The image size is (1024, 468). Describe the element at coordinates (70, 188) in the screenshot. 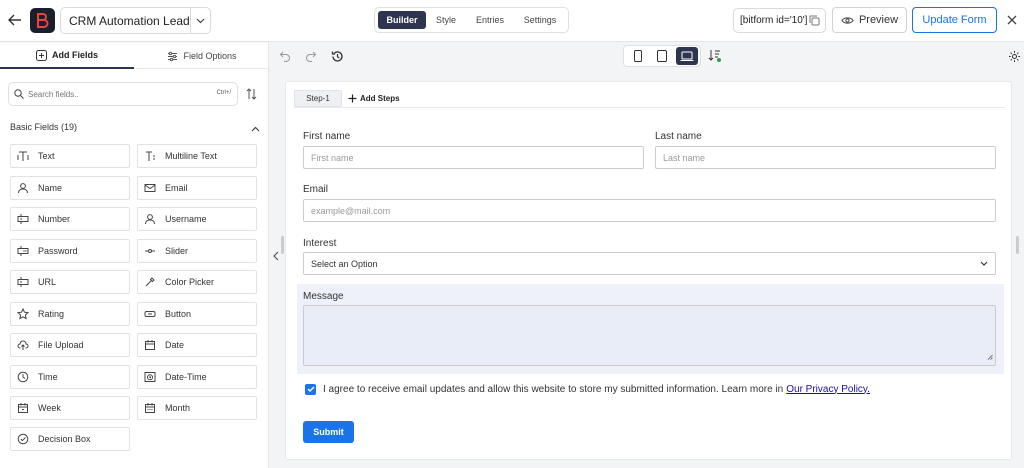

I see `field-name: Name` at that location.